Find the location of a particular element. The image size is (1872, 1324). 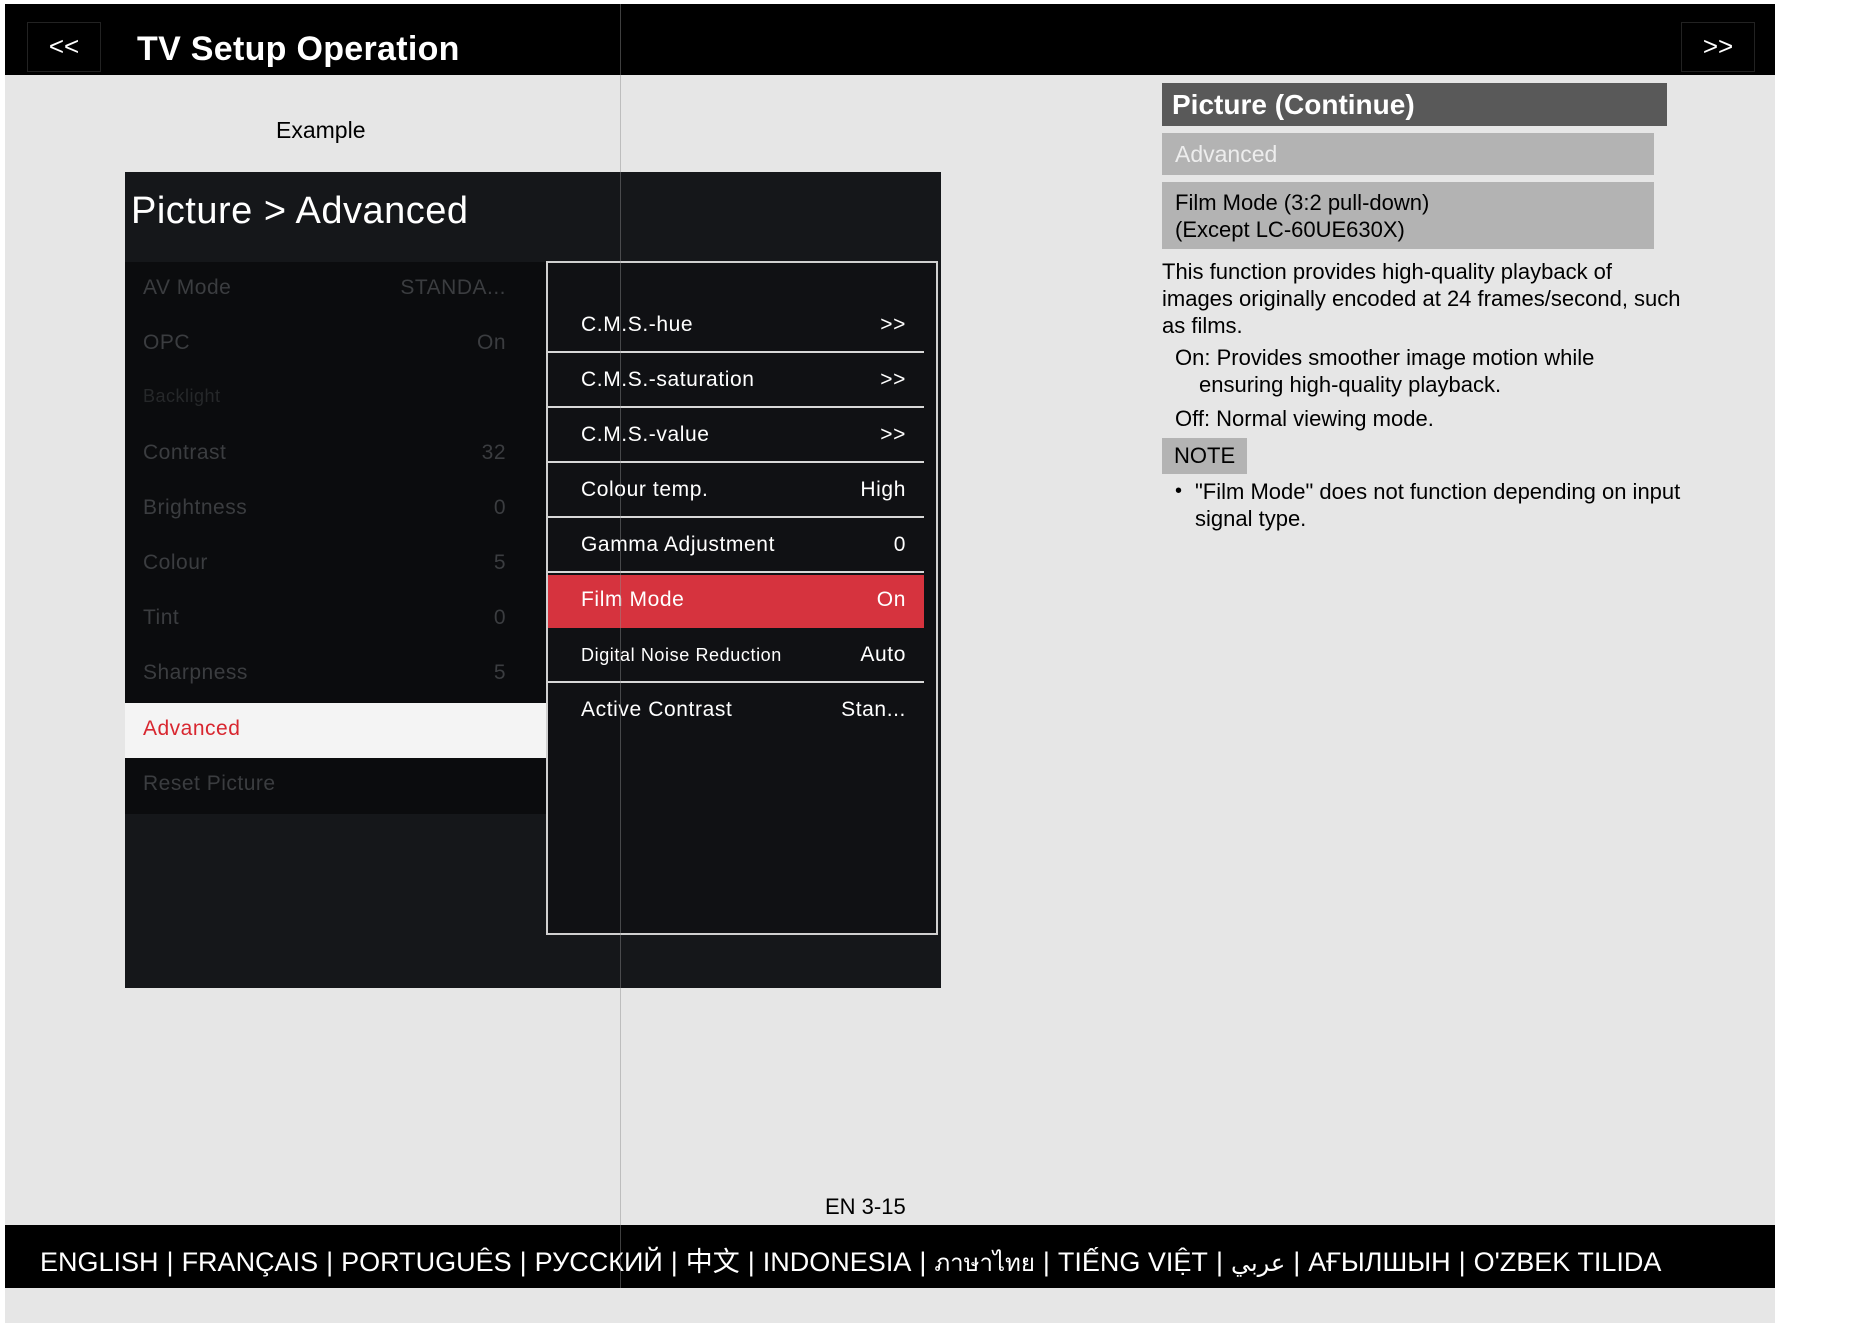

tv-submenu-item-cms-hue: C.M.S.-hue >> is located at coordinates (736, 326).